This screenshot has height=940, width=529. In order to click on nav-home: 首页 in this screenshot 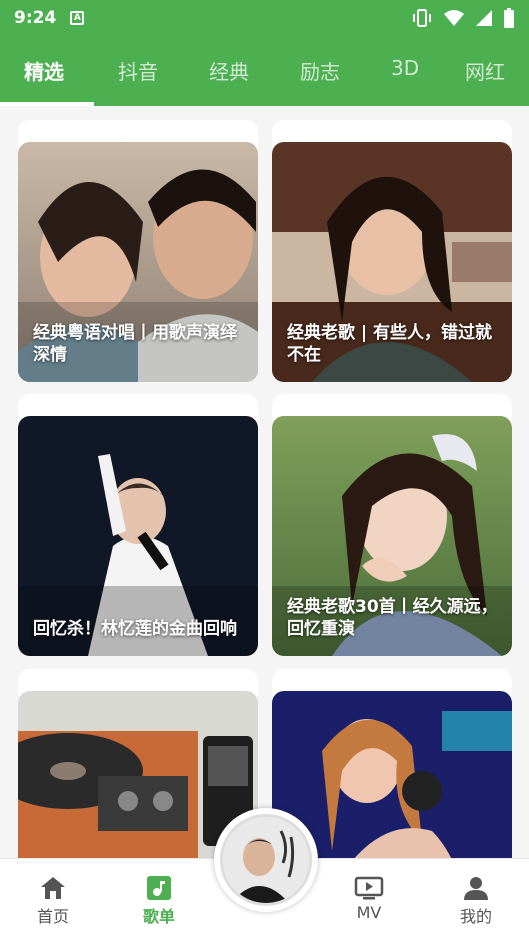, I will do `click(53, 900)`.